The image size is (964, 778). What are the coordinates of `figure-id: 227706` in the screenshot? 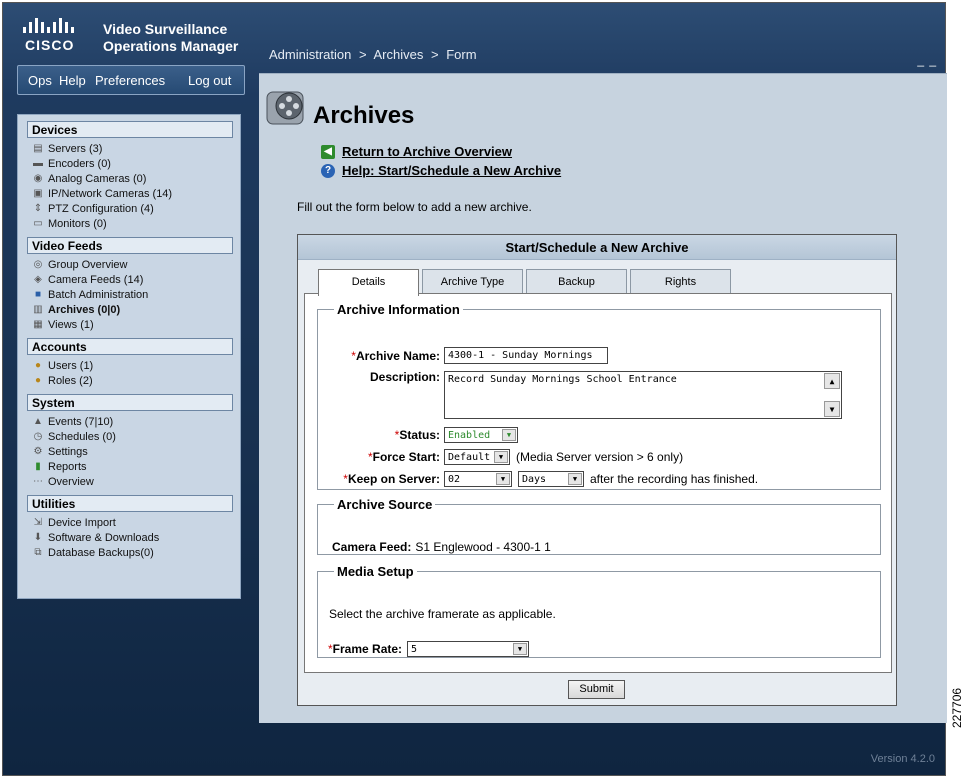 It's located at (957, 707).